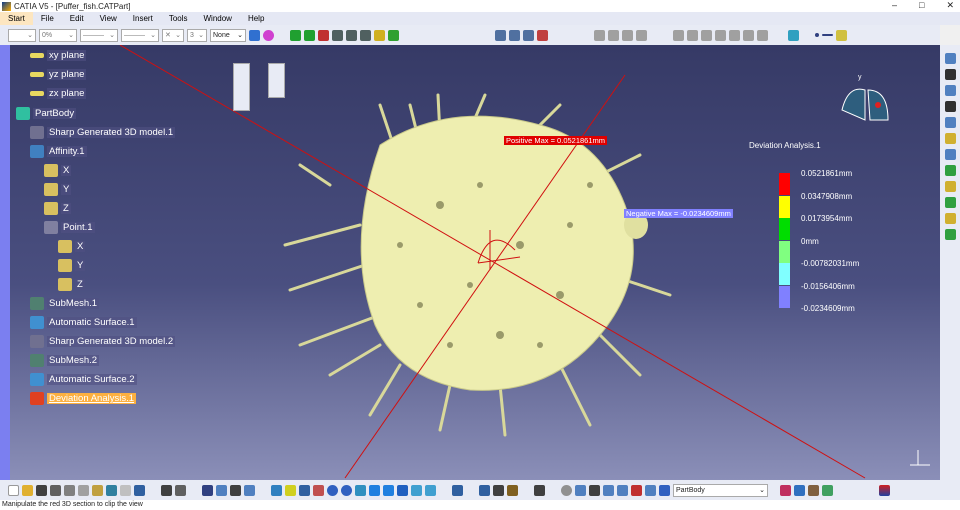 This screenshot has height=510, width=960. Describe the element at coordinates (83, 490) in the screenshot. I see `copy-icon` at that location.